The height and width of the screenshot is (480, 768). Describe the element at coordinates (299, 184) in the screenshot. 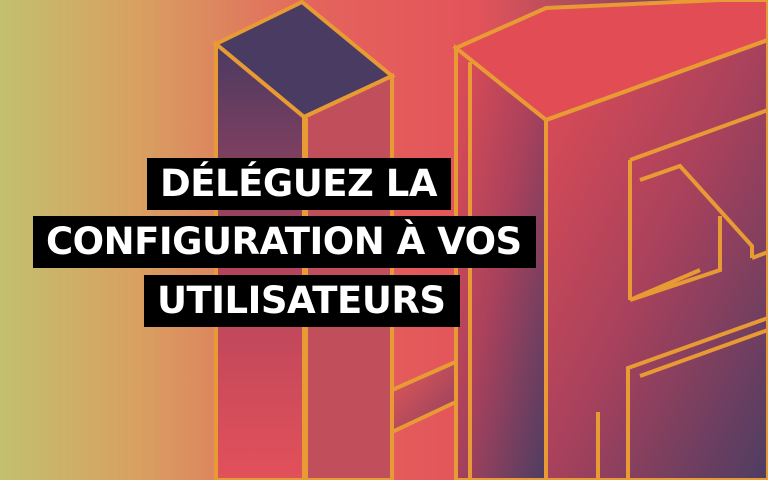

I see `headline-line-1: DÉLÉGUEZ LA` at that location.